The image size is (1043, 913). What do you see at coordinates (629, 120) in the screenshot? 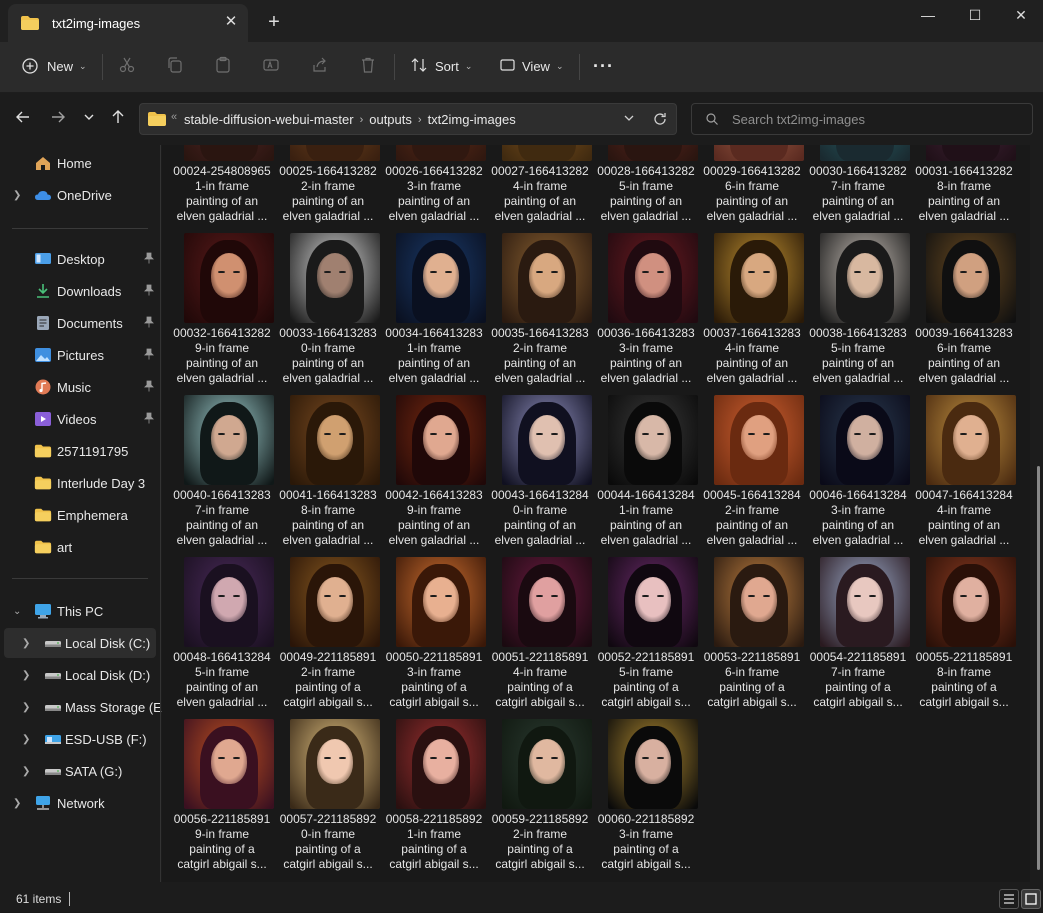
I see `address-dropdown-icon` at bounding box center [629, 120].